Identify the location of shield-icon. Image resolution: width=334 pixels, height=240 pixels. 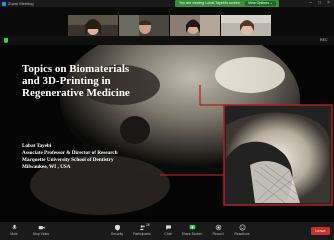
(117, 227).